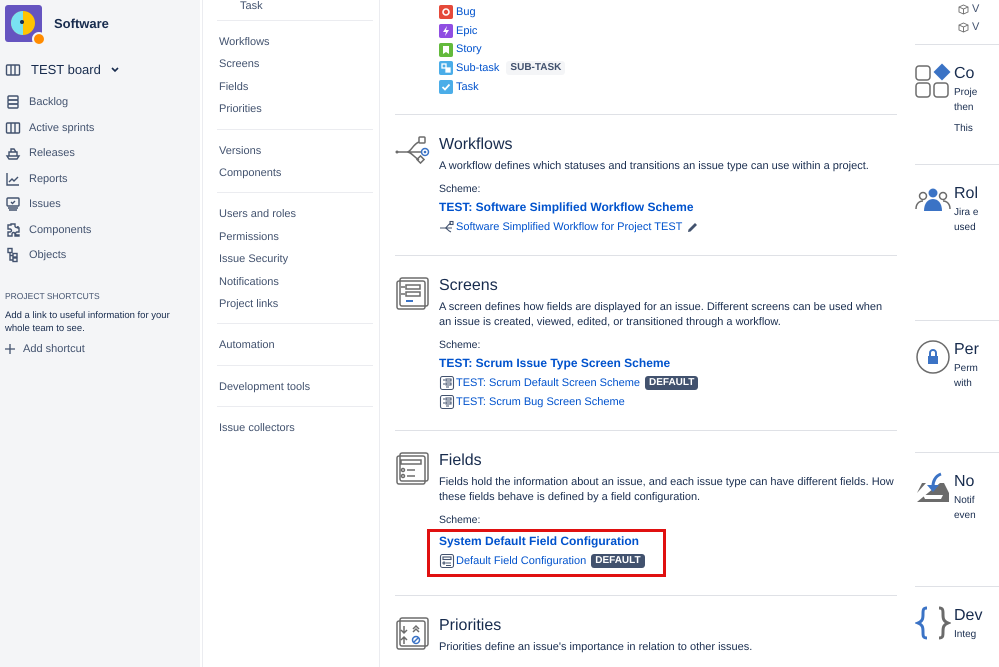 The width and height of the screenshot is (999, 667). I want to click on nav-item: Permissions, so click(295, 237).